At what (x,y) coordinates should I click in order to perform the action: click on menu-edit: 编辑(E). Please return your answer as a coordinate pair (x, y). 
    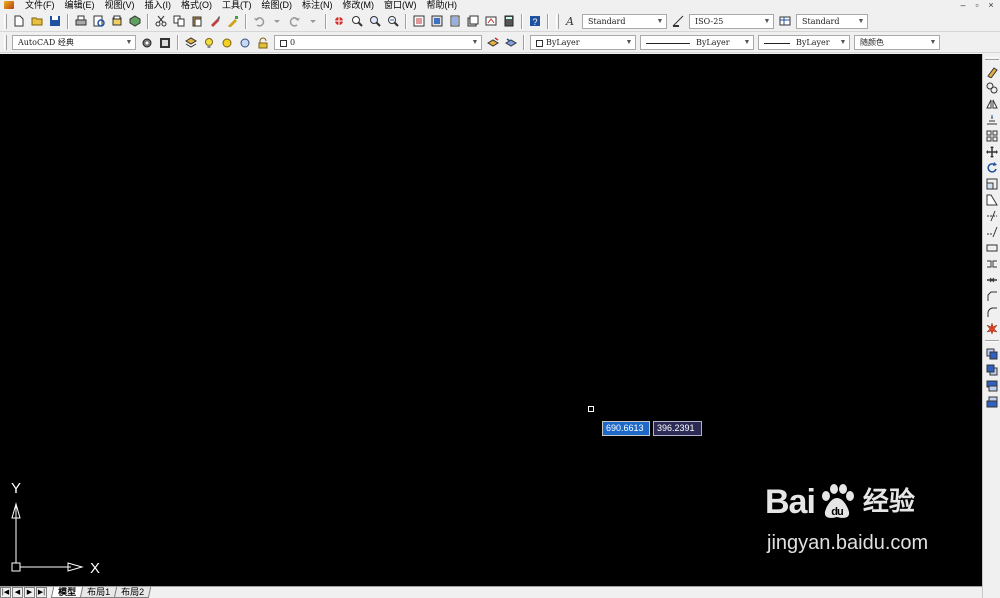
    Looking at the image, I should click on (80, 5).